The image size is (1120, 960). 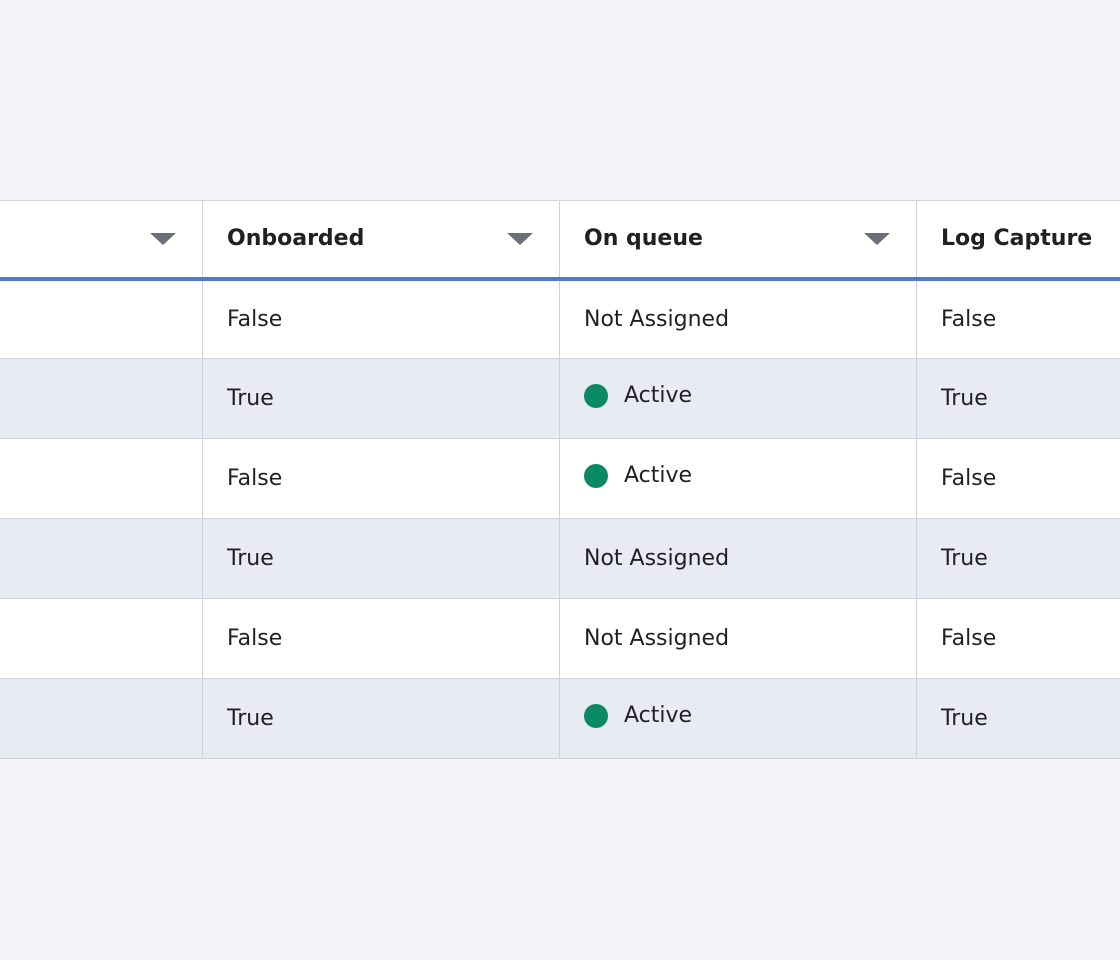 What do you see at coordinates (738, 240) in the screenshot?
I see `column-header-on-queue: On queue` at bounding box center [738, 240].